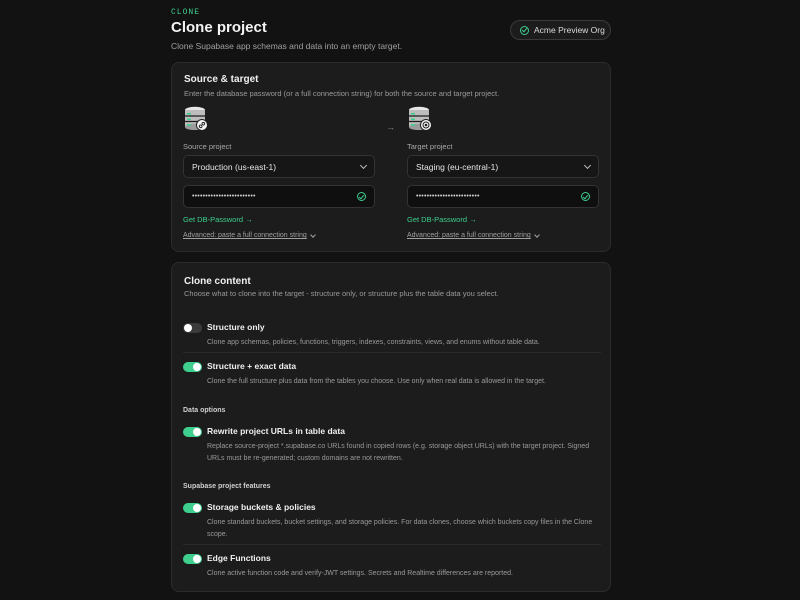 This screenshot has height=600, width=800. I want to click on target-project-value: Staging (eu-central-1), so click(457, 166).